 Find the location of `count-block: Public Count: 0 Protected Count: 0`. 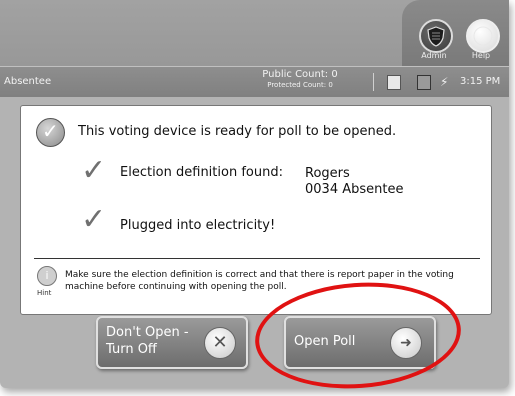

count-block: Public Count: 0 Protected Count: 0 is located at coordinates (300, 79).